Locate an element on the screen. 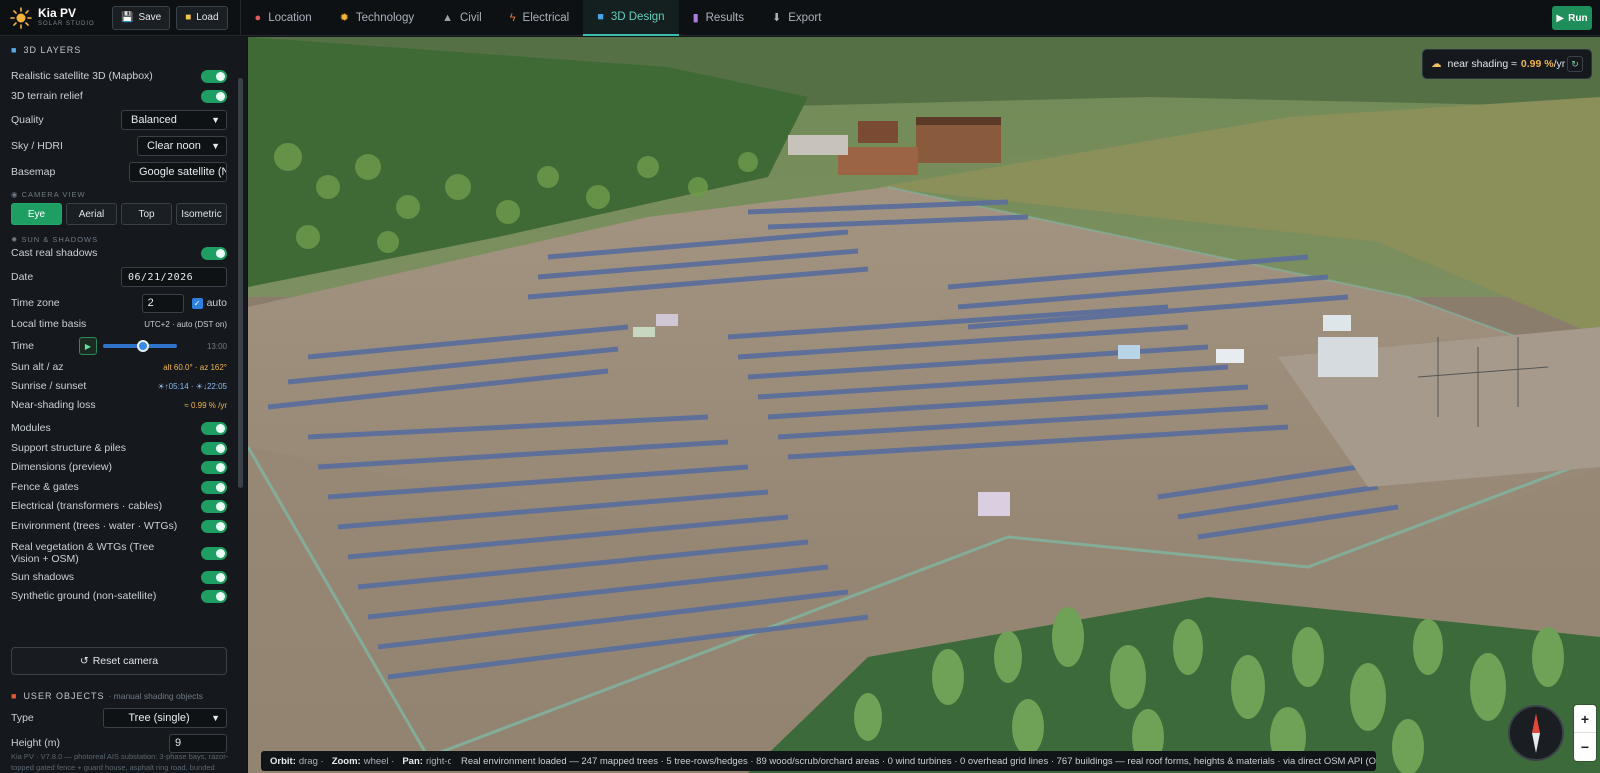 The image size is (1600, 773). tab-label: Export is located at coordinates (805, 17).